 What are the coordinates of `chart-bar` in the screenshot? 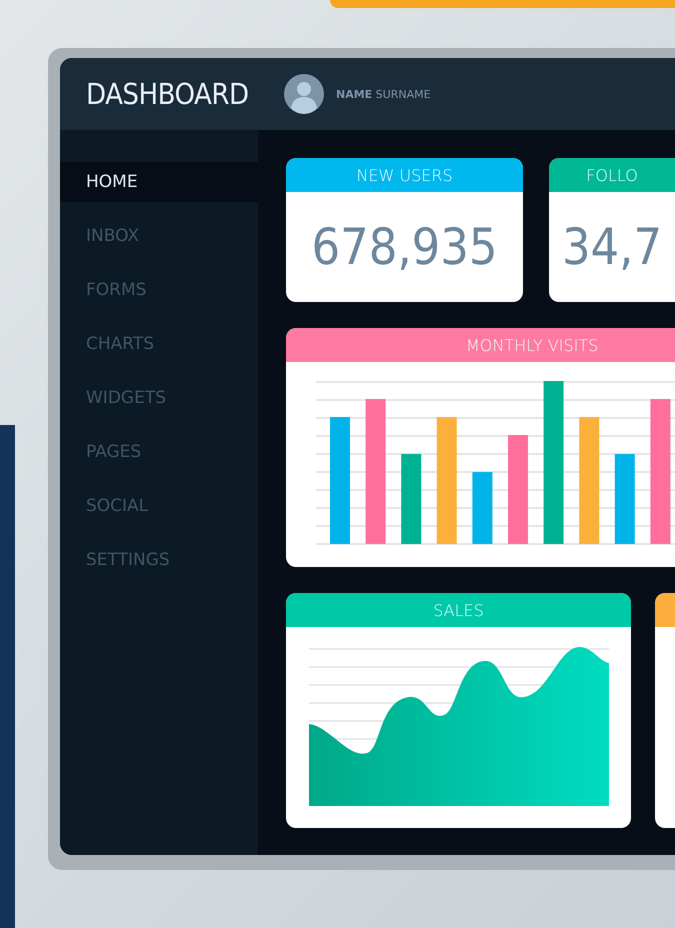 It's located at (482, 508).